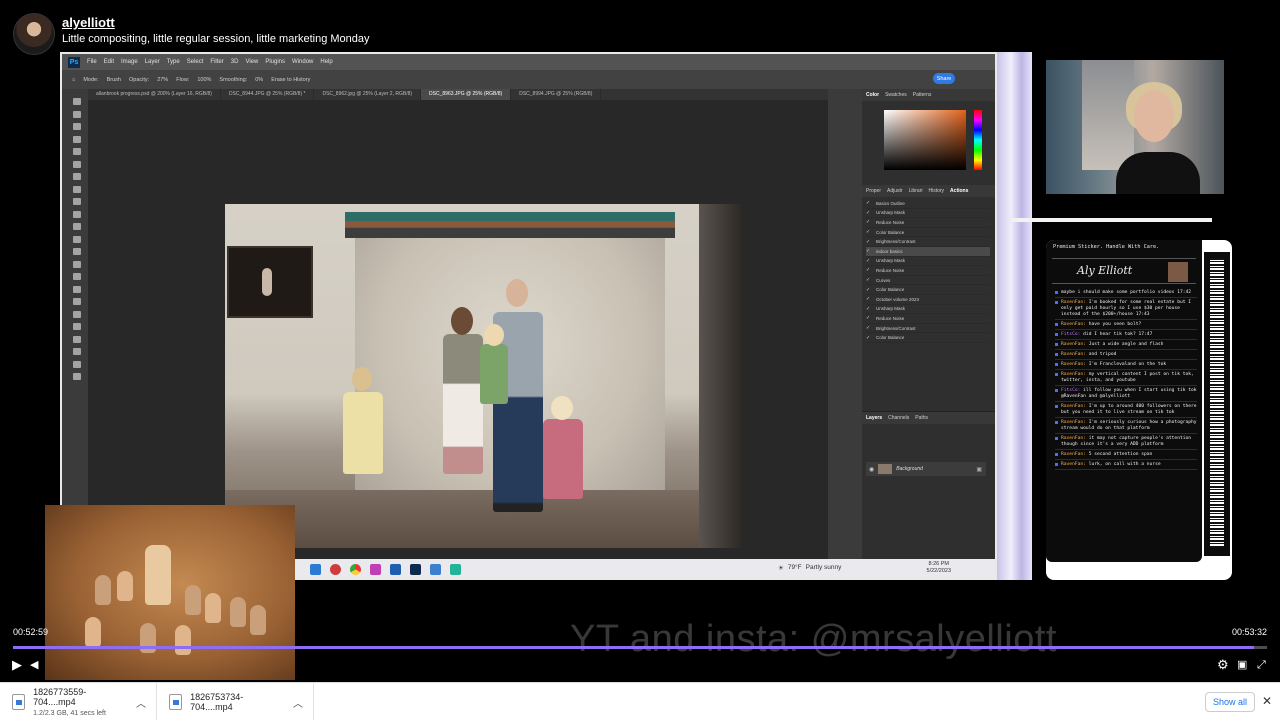 The height and width of the screenshot is (720, 1280). Describe the element at coordinates (466, 94) in the screenshot. I see `ps-doc-tab-active: DSC_8963.JPG @ 25% (RGB/8)` at that location.